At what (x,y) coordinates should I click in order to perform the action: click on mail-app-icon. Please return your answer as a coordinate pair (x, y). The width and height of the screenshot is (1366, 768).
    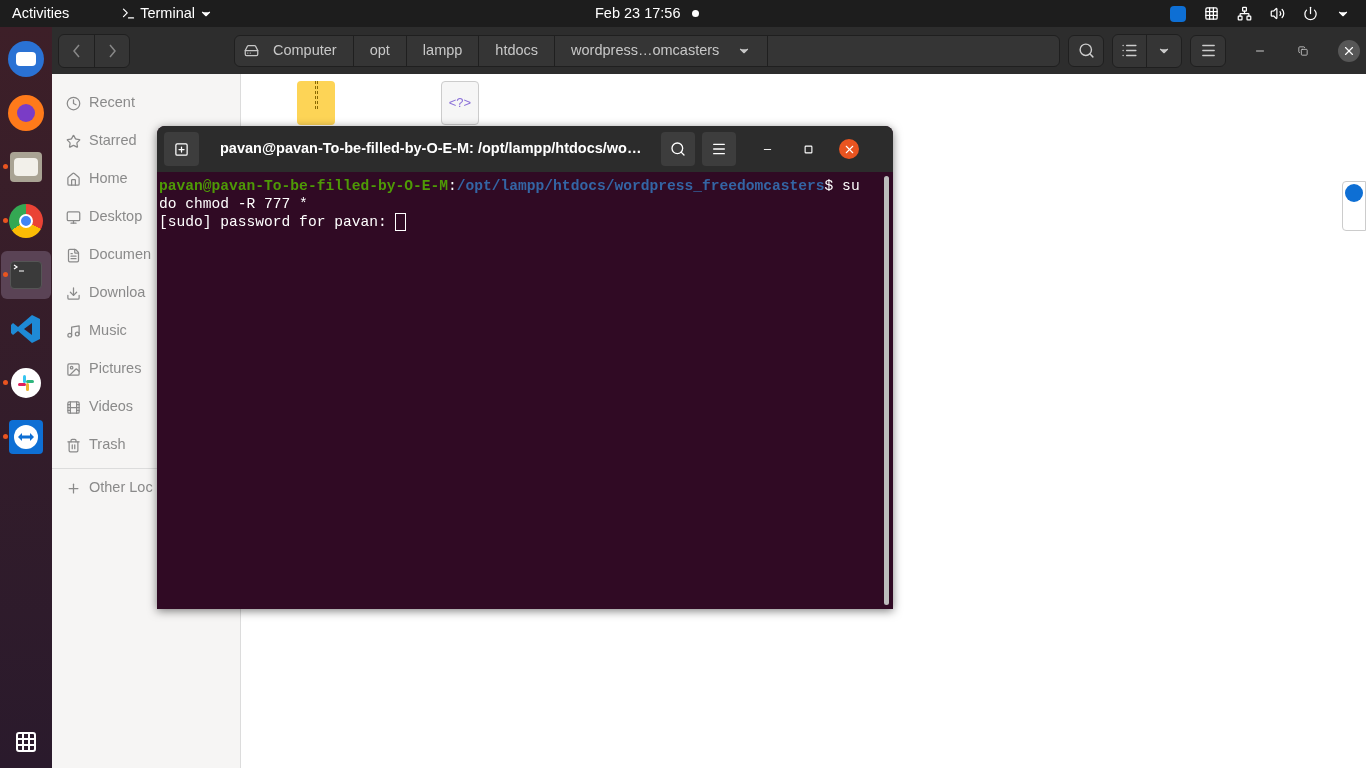
    Looking at the image, I should click on (26, 59).